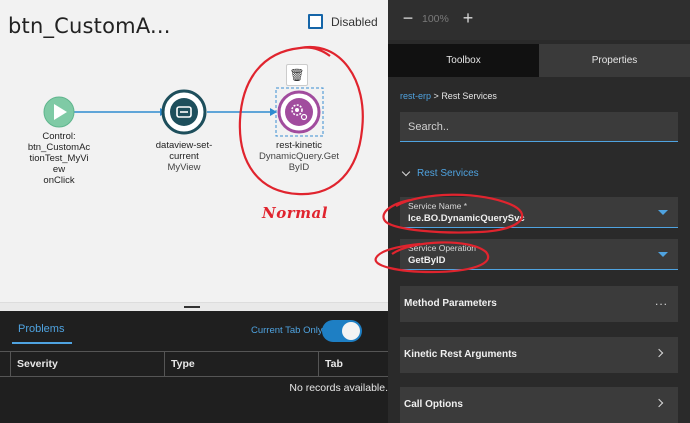 This screenshot has height=423, width=690. I want to click on rest-label-sub-1: DynamicQuery.Get, so click(299, 156).